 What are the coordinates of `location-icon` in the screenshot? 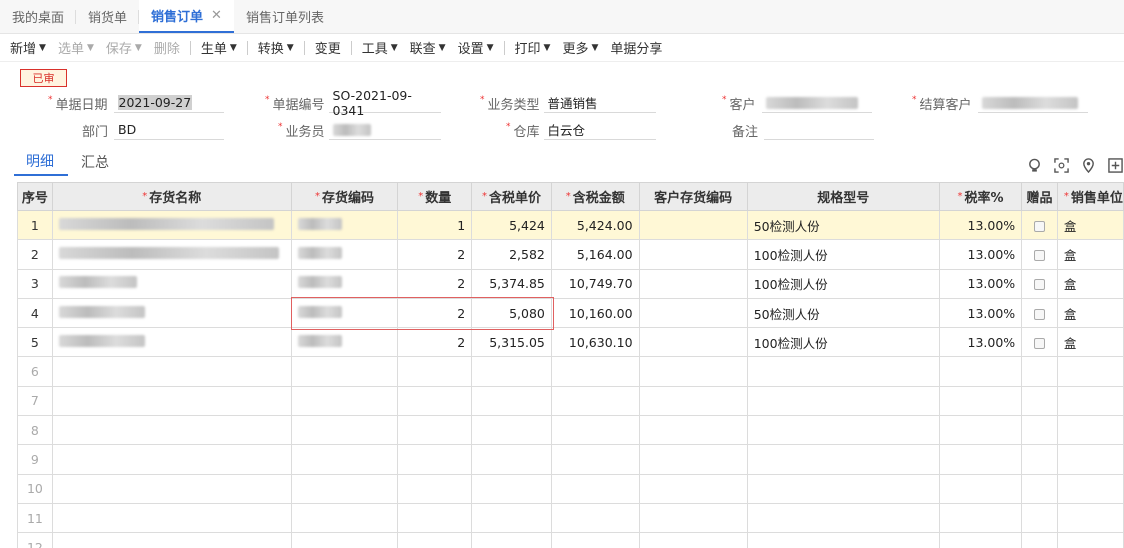 It's located at (1088, 165).